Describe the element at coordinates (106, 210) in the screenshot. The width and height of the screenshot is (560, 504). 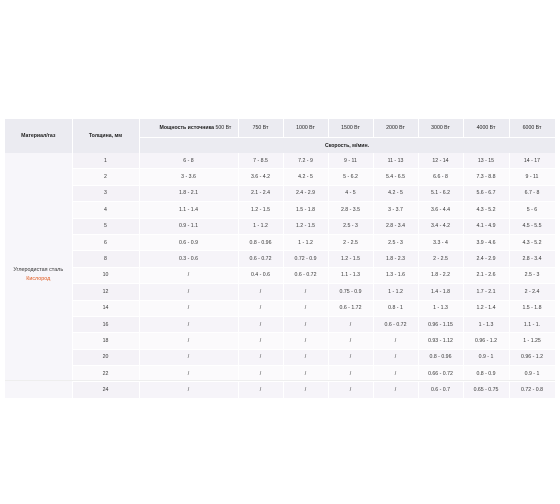
I see `thickness-cell: 4` at that location.